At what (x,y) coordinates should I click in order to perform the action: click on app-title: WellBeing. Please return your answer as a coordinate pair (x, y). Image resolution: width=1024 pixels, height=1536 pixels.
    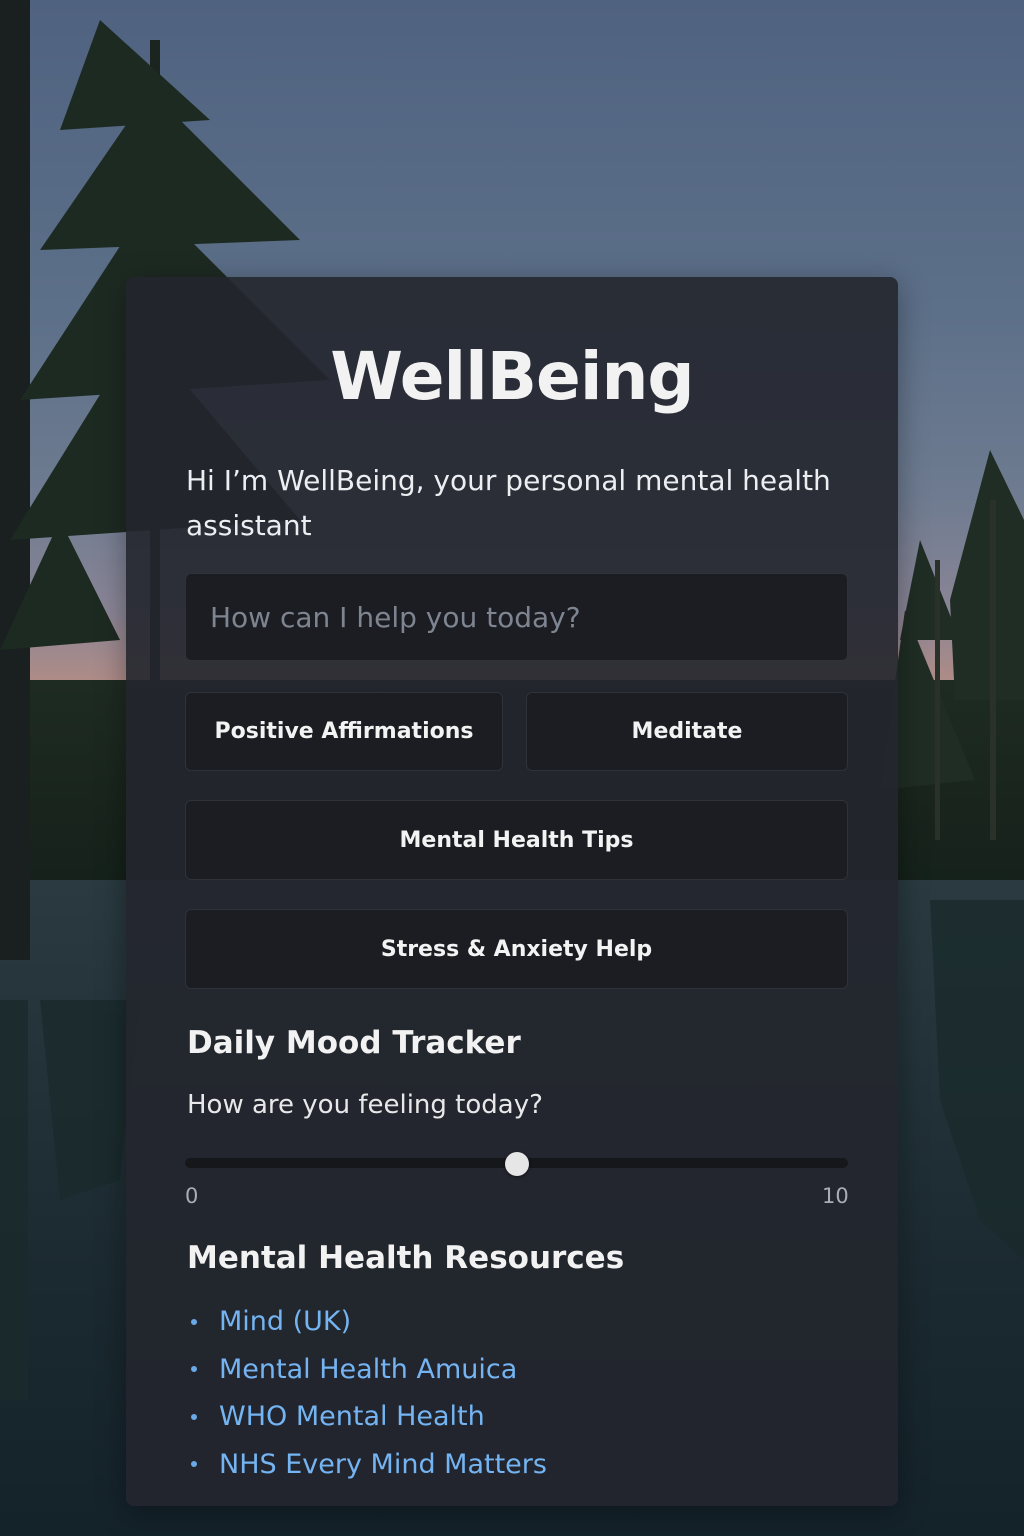
    Looking at the image, I should click on (512, 376).